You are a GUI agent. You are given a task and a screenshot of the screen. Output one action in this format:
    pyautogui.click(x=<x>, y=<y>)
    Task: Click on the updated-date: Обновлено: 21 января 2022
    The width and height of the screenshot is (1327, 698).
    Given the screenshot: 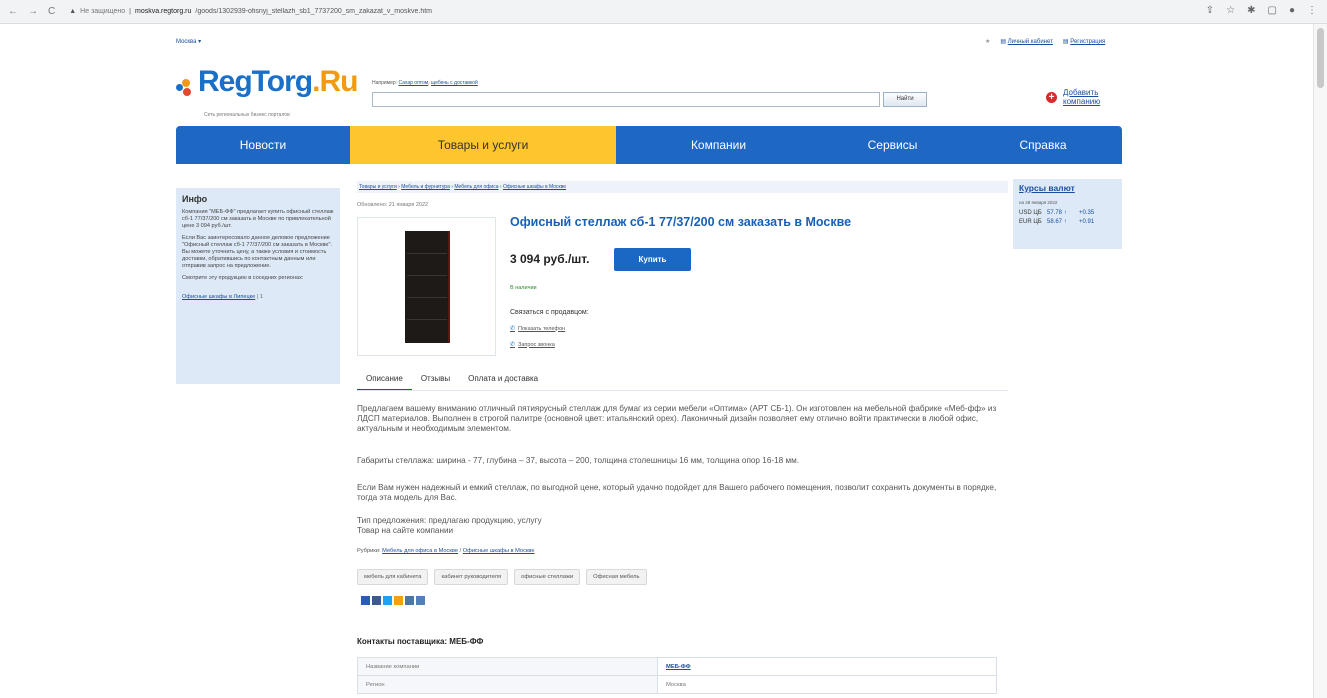 What is the action you would take?
    pyautogui.click(x=393, y=205)
    